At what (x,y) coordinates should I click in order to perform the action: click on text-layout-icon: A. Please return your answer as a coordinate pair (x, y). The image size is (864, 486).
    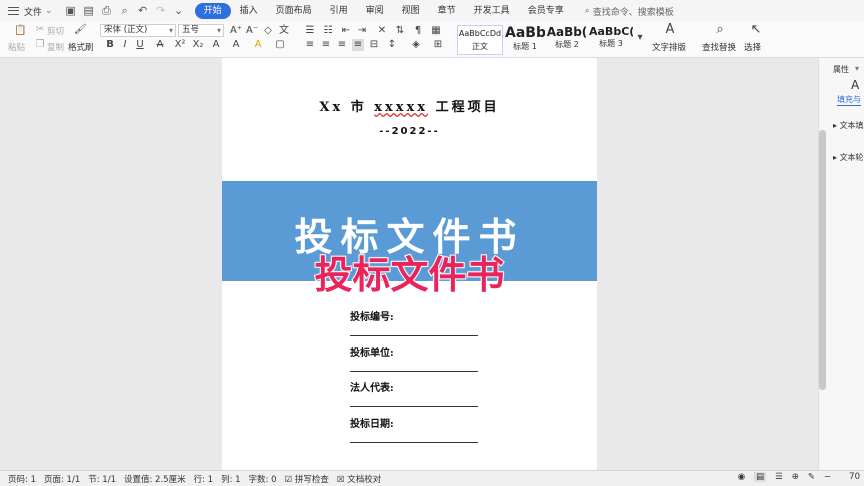
    Looking at the image, I should click on (670, 29).